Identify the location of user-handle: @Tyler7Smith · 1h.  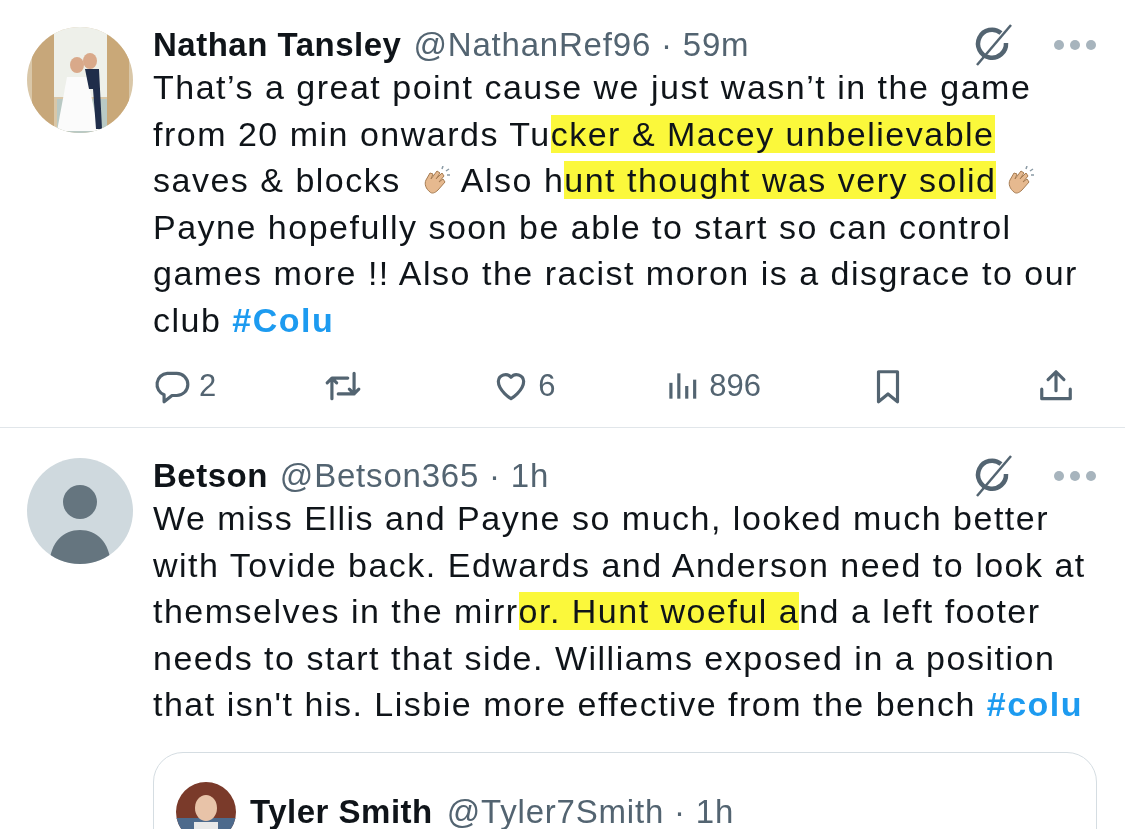
(590, 810).